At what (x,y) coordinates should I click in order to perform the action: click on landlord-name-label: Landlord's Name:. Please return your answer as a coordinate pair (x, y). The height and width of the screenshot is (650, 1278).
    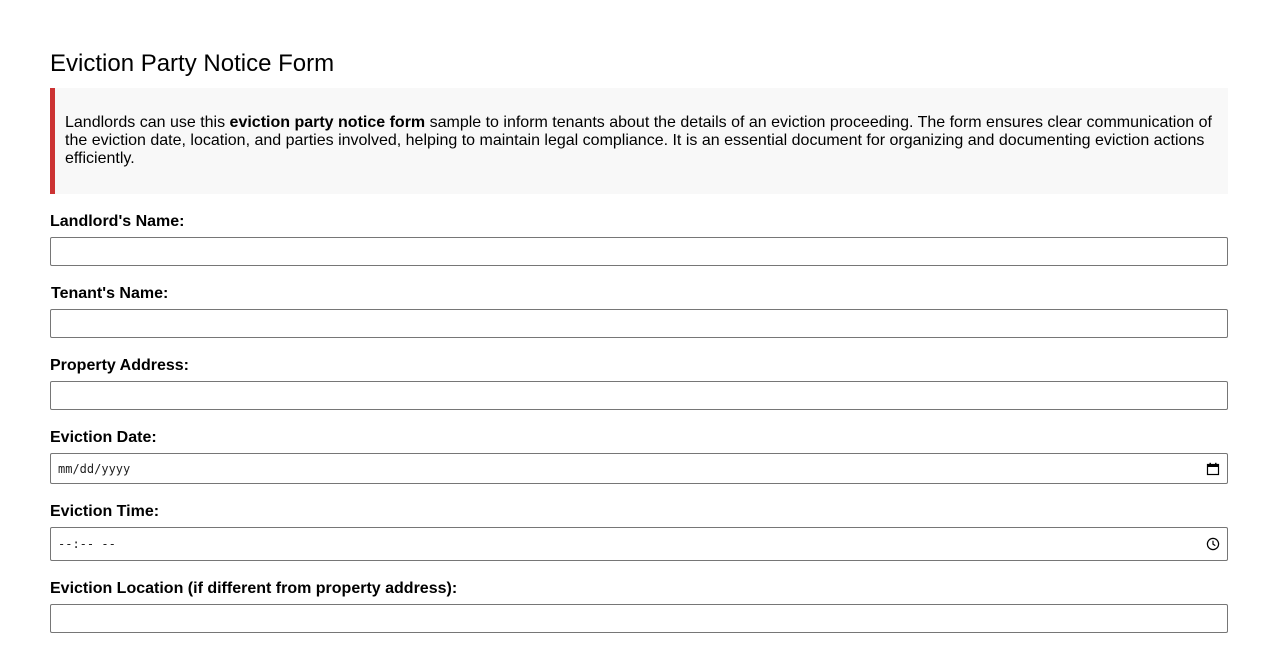
    Looking at the image, I should click on (117, 221).